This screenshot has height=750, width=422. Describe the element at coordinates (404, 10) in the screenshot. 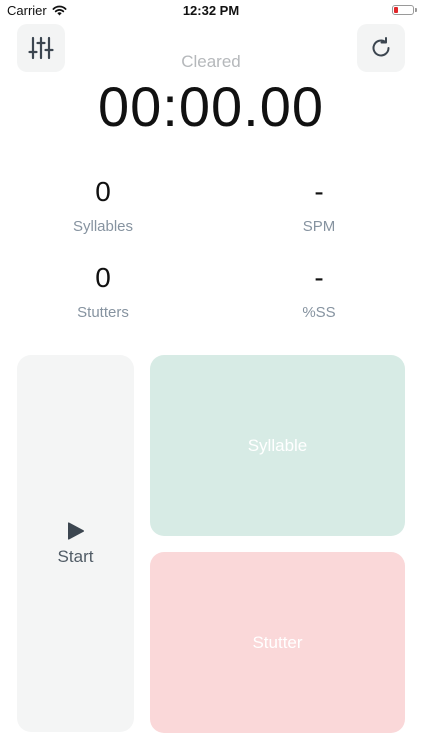

I see `battery-icon` at that location.